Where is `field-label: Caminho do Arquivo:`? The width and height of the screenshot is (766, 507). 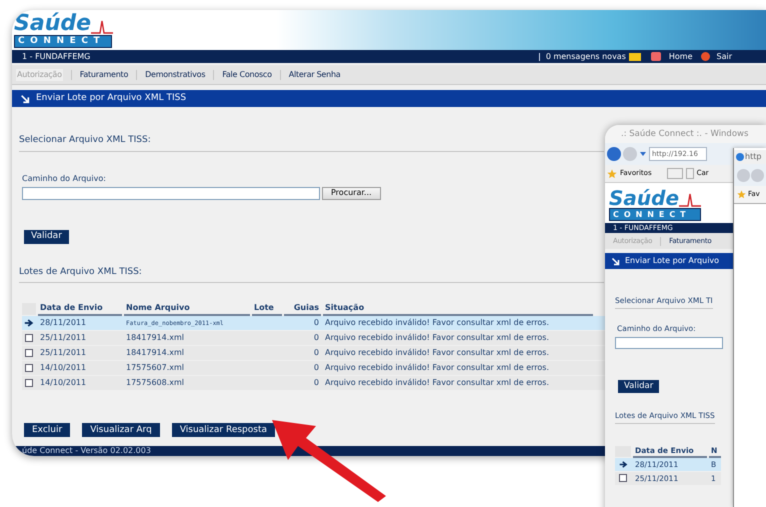 field-label: Caminho do Arquivo: is located at coordinates (64, 178).